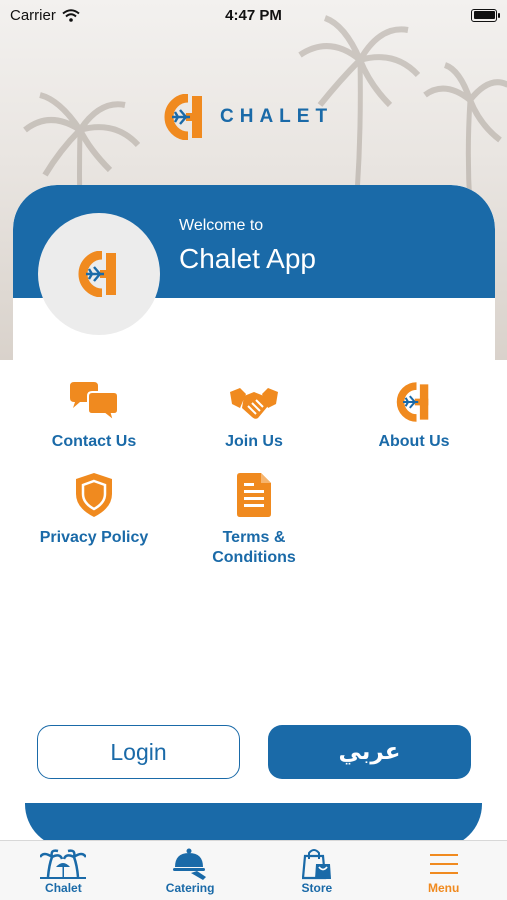 The image size is (507, 900). I want to click on login-button: Login, so click(138, 752).